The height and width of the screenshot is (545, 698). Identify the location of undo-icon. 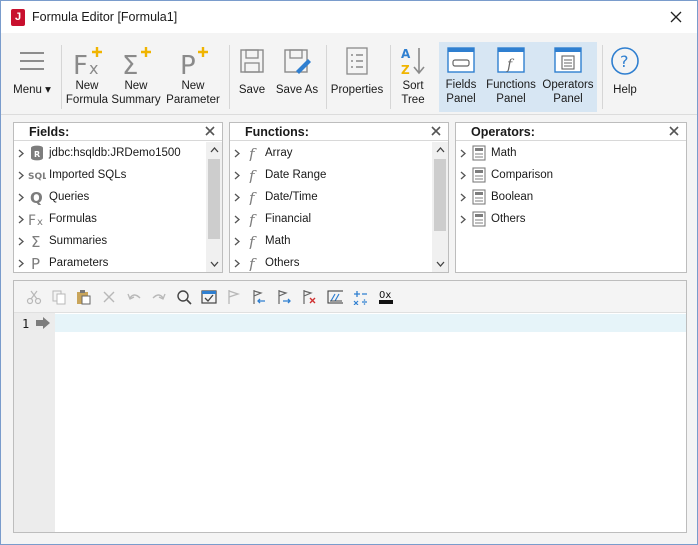
(134, 297).